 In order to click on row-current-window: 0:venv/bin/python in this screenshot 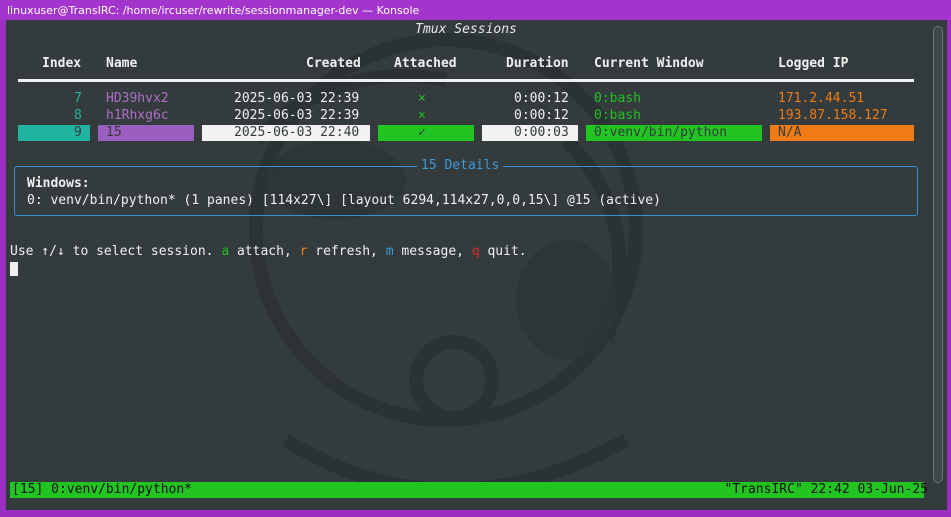, I will do `click(674, 133)`.